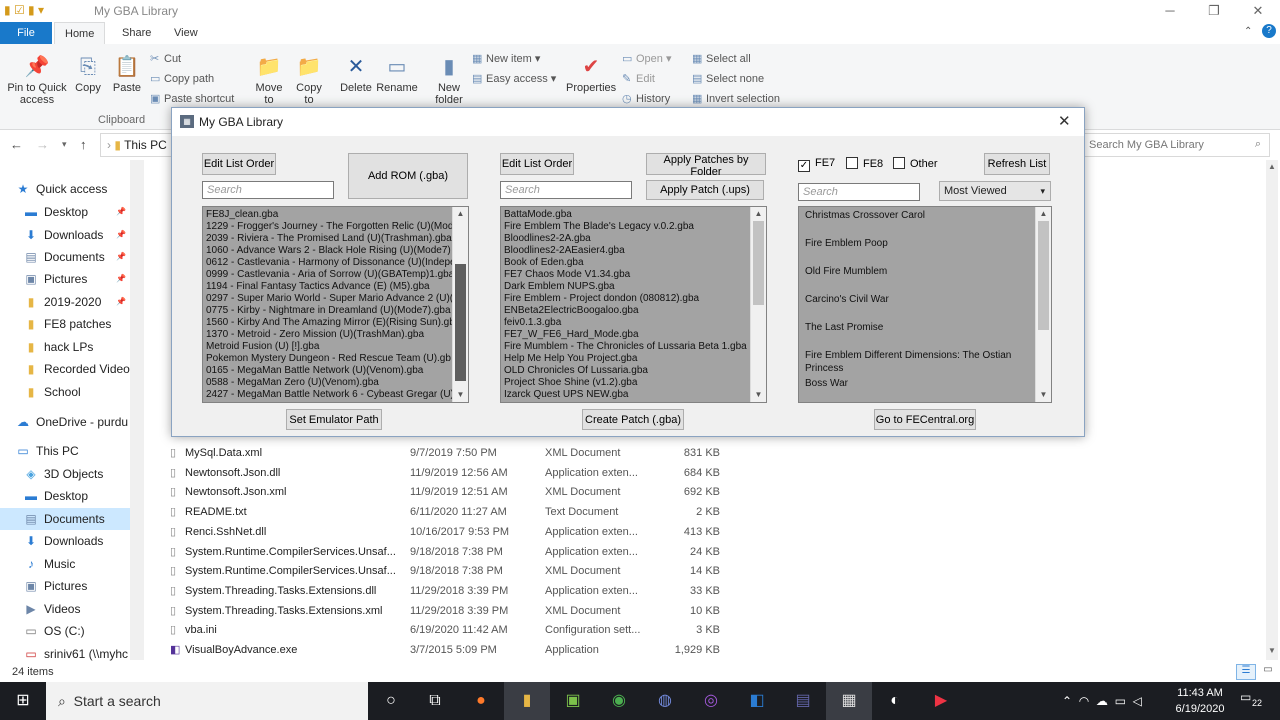 The width and height of the screenshot is (1280, 720). I want to click on collapse-ribbon-icon: ⌃, so click(1248, 31).